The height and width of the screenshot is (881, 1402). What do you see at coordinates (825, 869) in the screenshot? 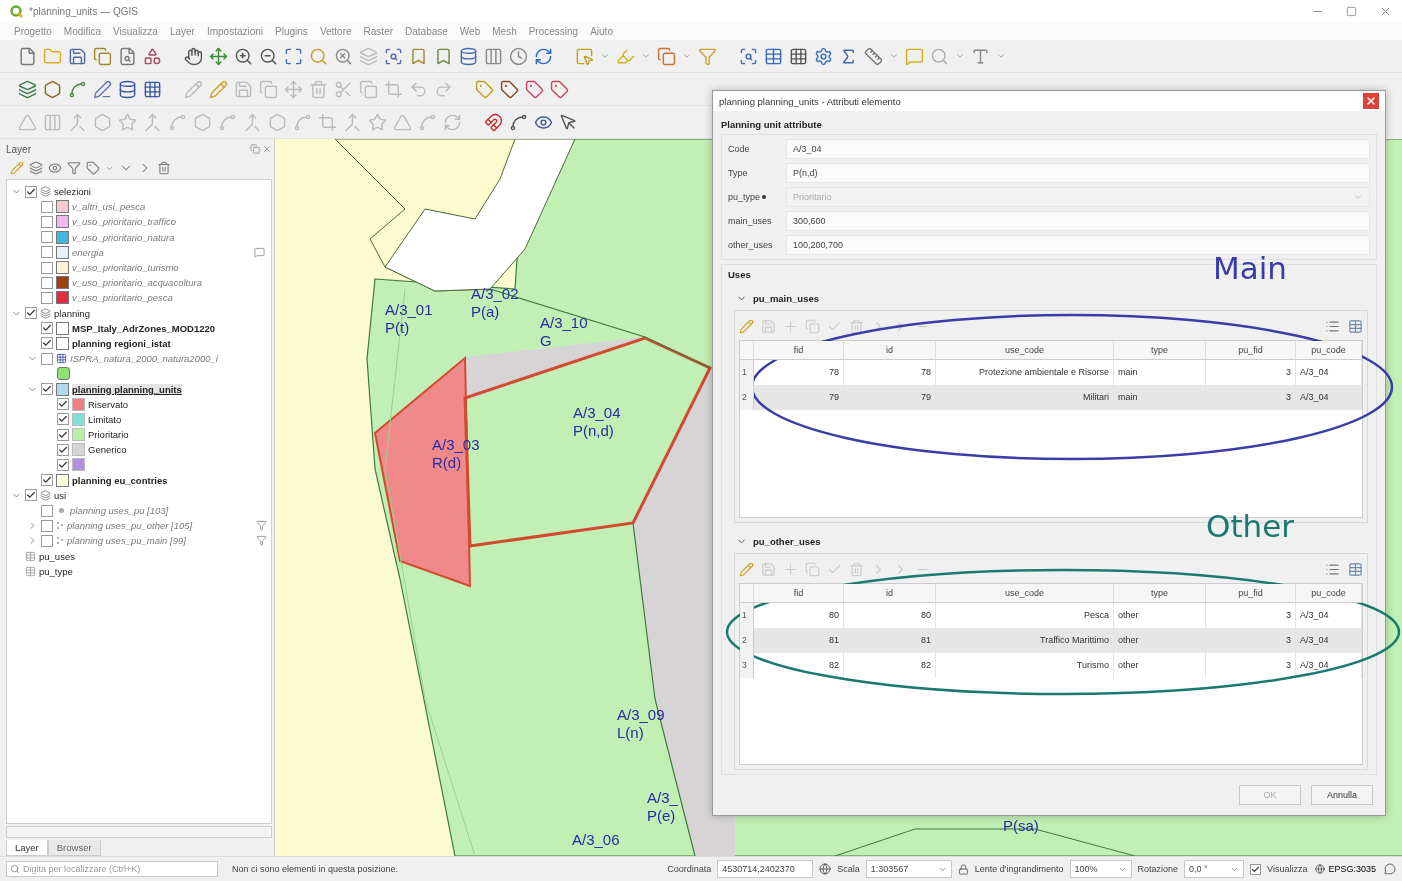
I see `crs-icon` at bounding box center [825, 869].